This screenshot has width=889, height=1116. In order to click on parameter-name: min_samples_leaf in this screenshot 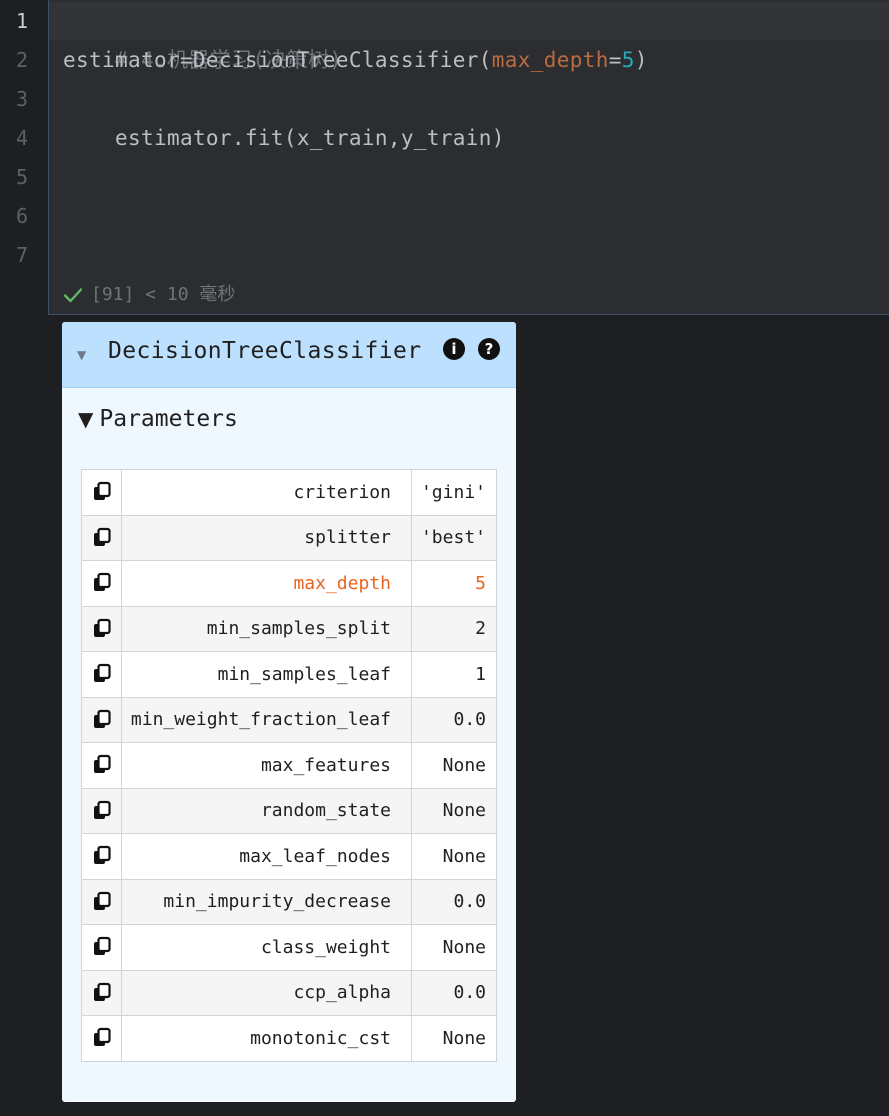, I will do `click(266, 674)`.